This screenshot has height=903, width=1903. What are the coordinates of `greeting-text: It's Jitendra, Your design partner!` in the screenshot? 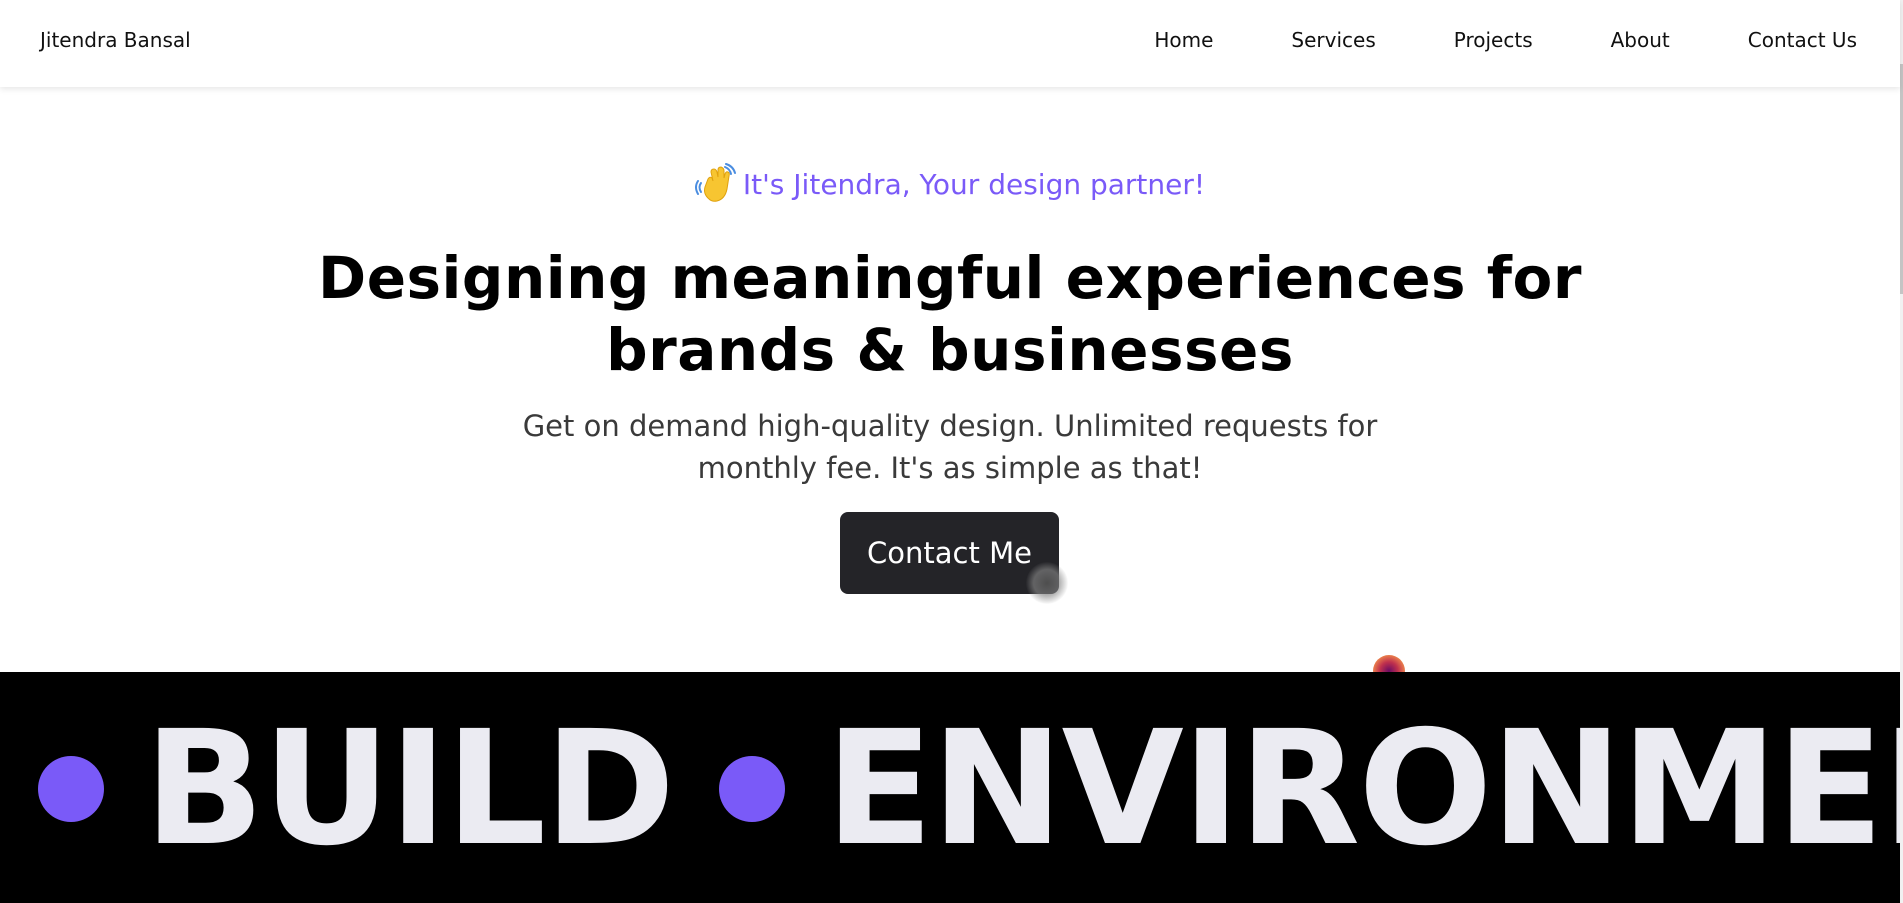 It's located at (974, 184).